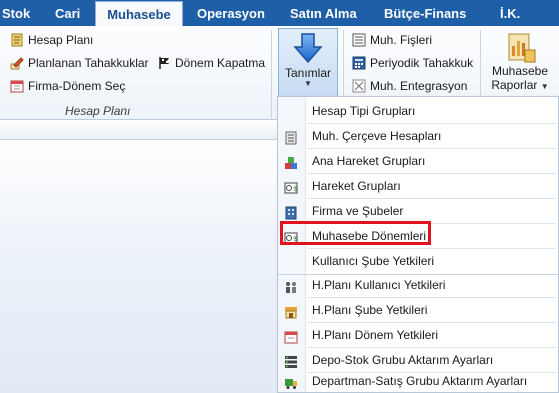 This screenshot has height=393, width=559. I want to click on ledger-icon, so click(291, 137).